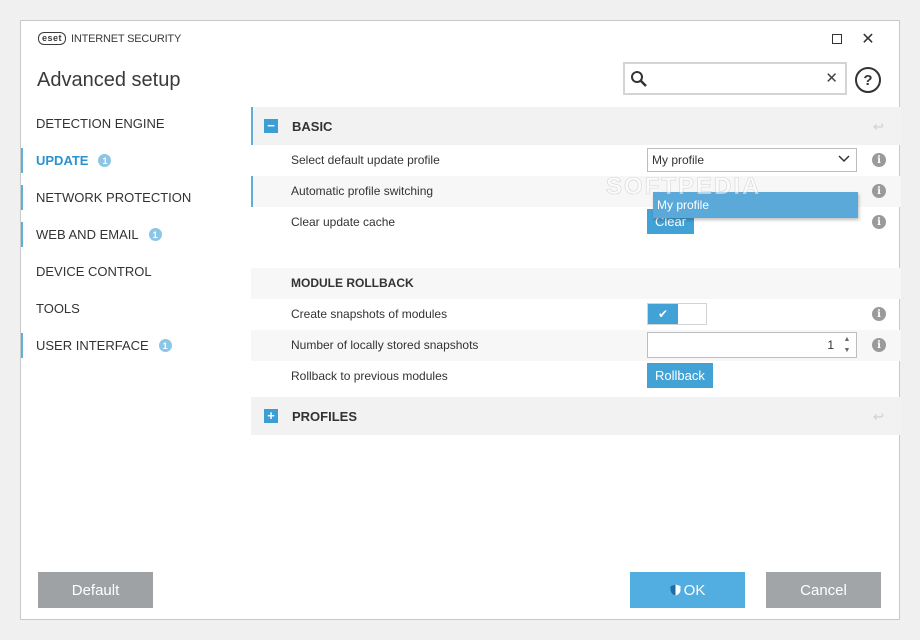 The width and height of the screenshot is (920, 640). What do you see at coordinates (95, 590) in the screenshot?
I see `default-button: Default` at bounding box center [95, 590].